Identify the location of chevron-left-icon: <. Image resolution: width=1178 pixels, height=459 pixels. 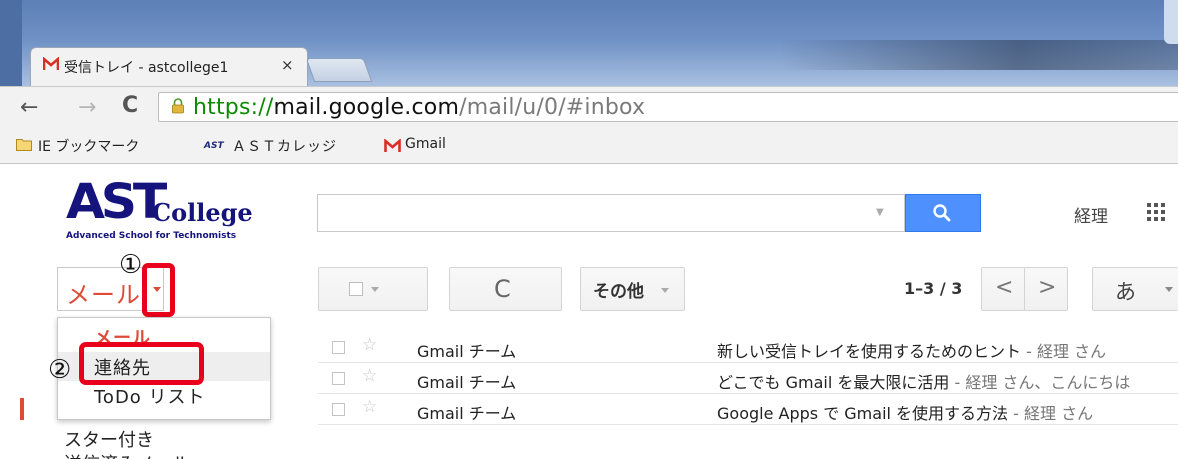
(1004, 287).